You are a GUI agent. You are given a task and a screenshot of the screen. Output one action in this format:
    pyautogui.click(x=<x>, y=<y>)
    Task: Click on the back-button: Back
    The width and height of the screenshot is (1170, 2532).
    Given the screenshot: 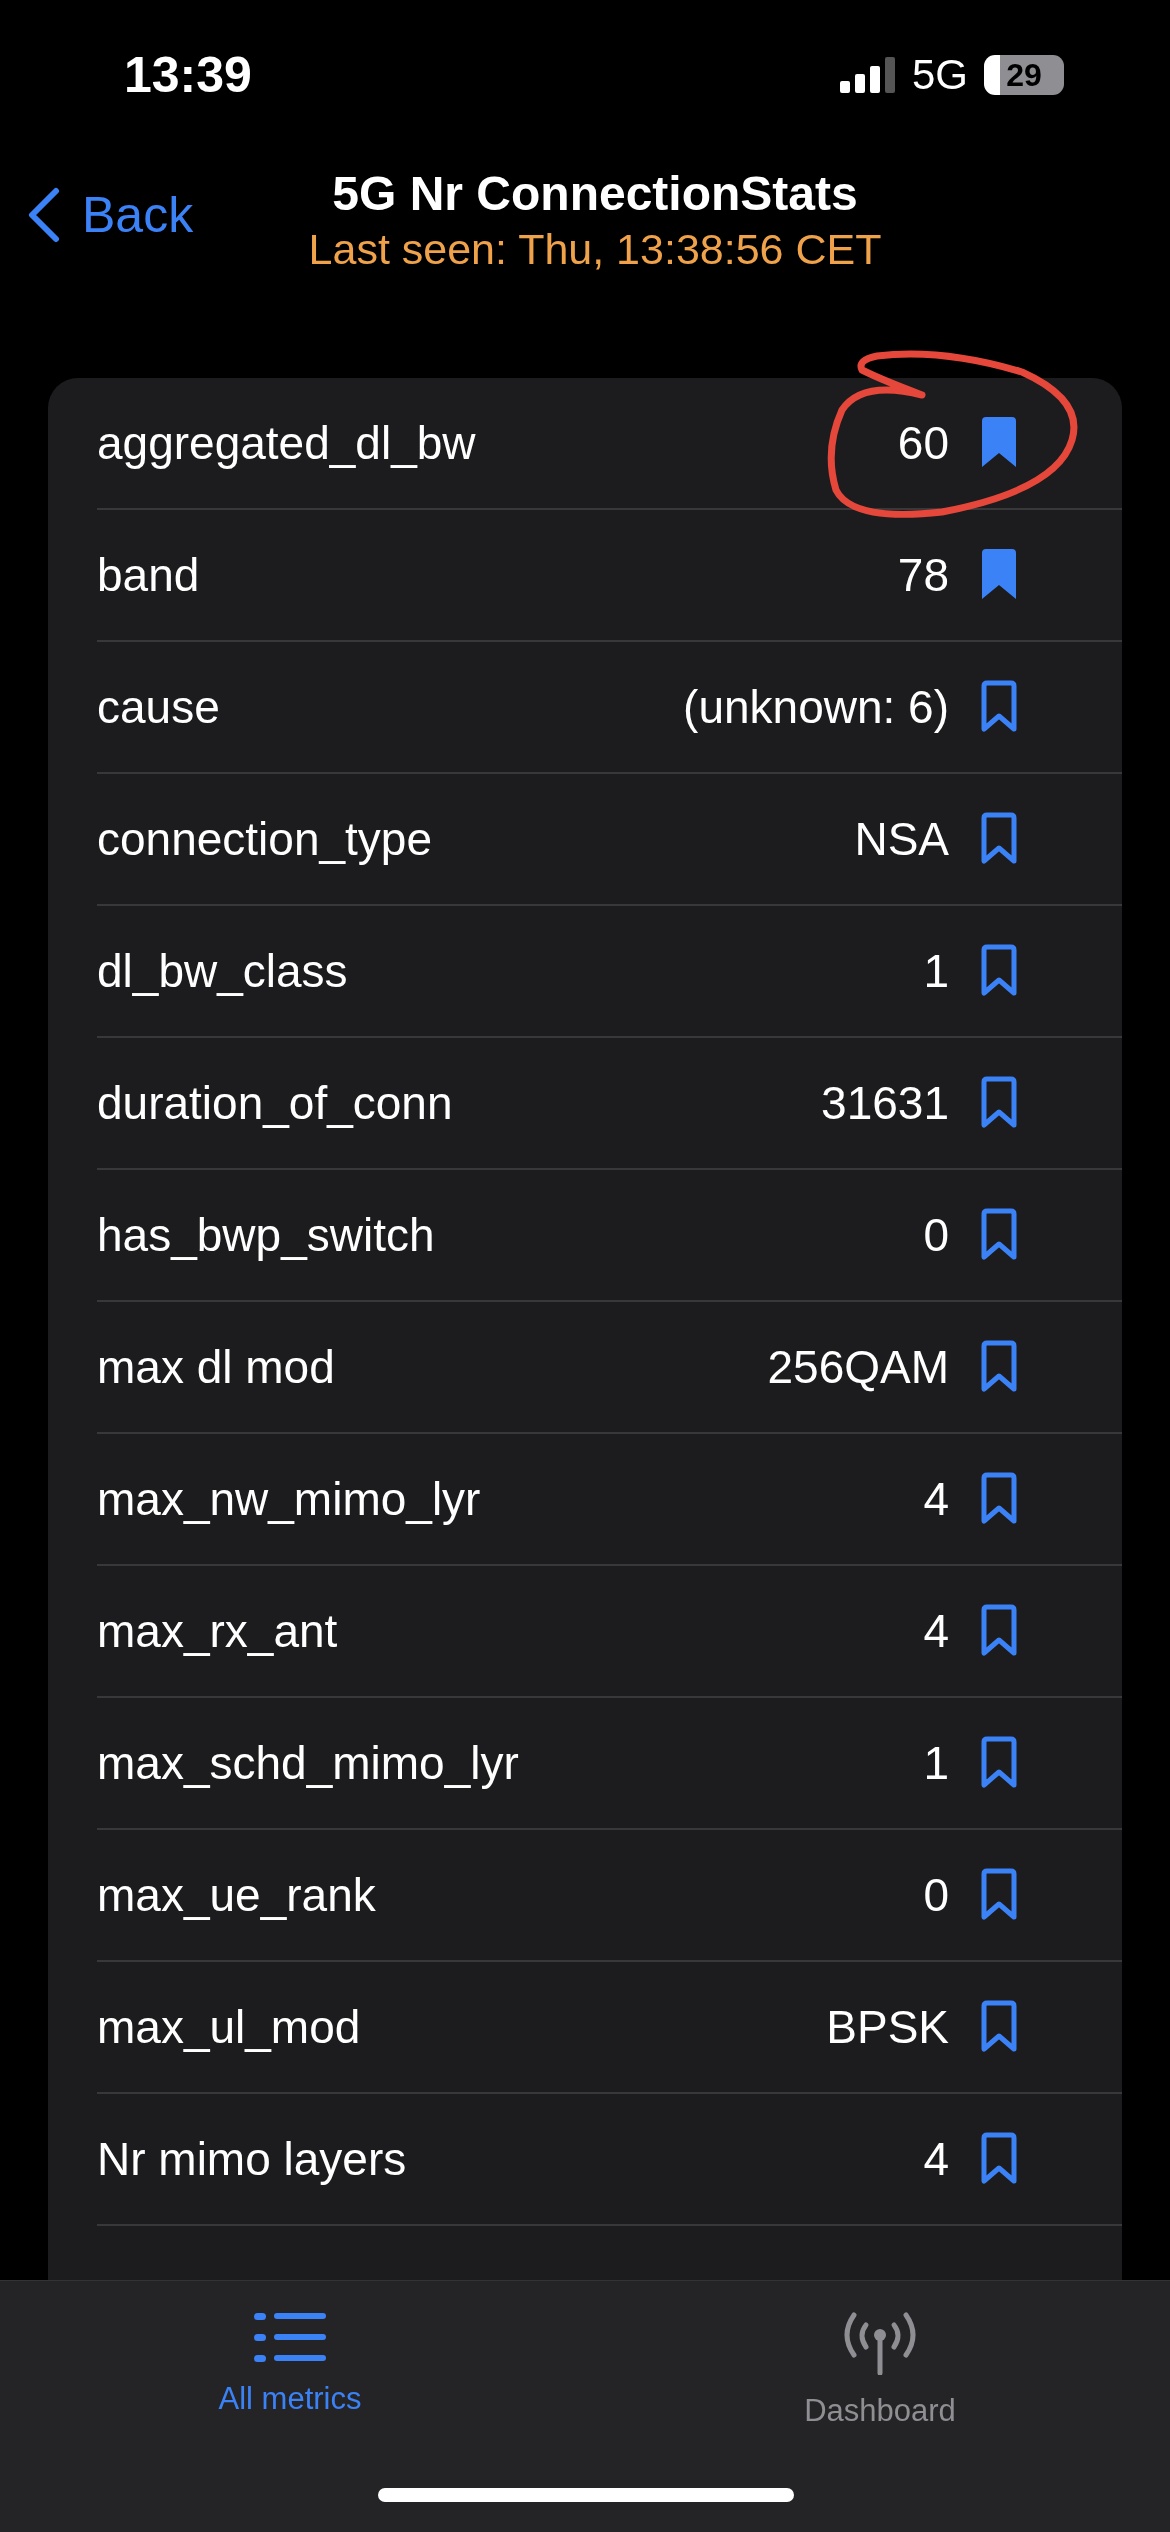 What is the action you would take?
    pyautogui.click(x=110, y=215)
    